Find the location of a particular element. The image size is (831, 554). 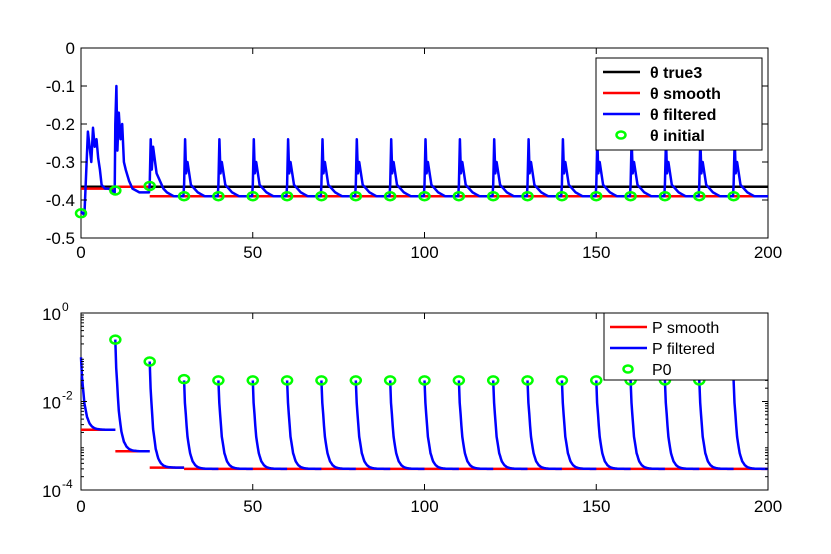

y-tick-label: 0 is located at coordinates (70, 48).